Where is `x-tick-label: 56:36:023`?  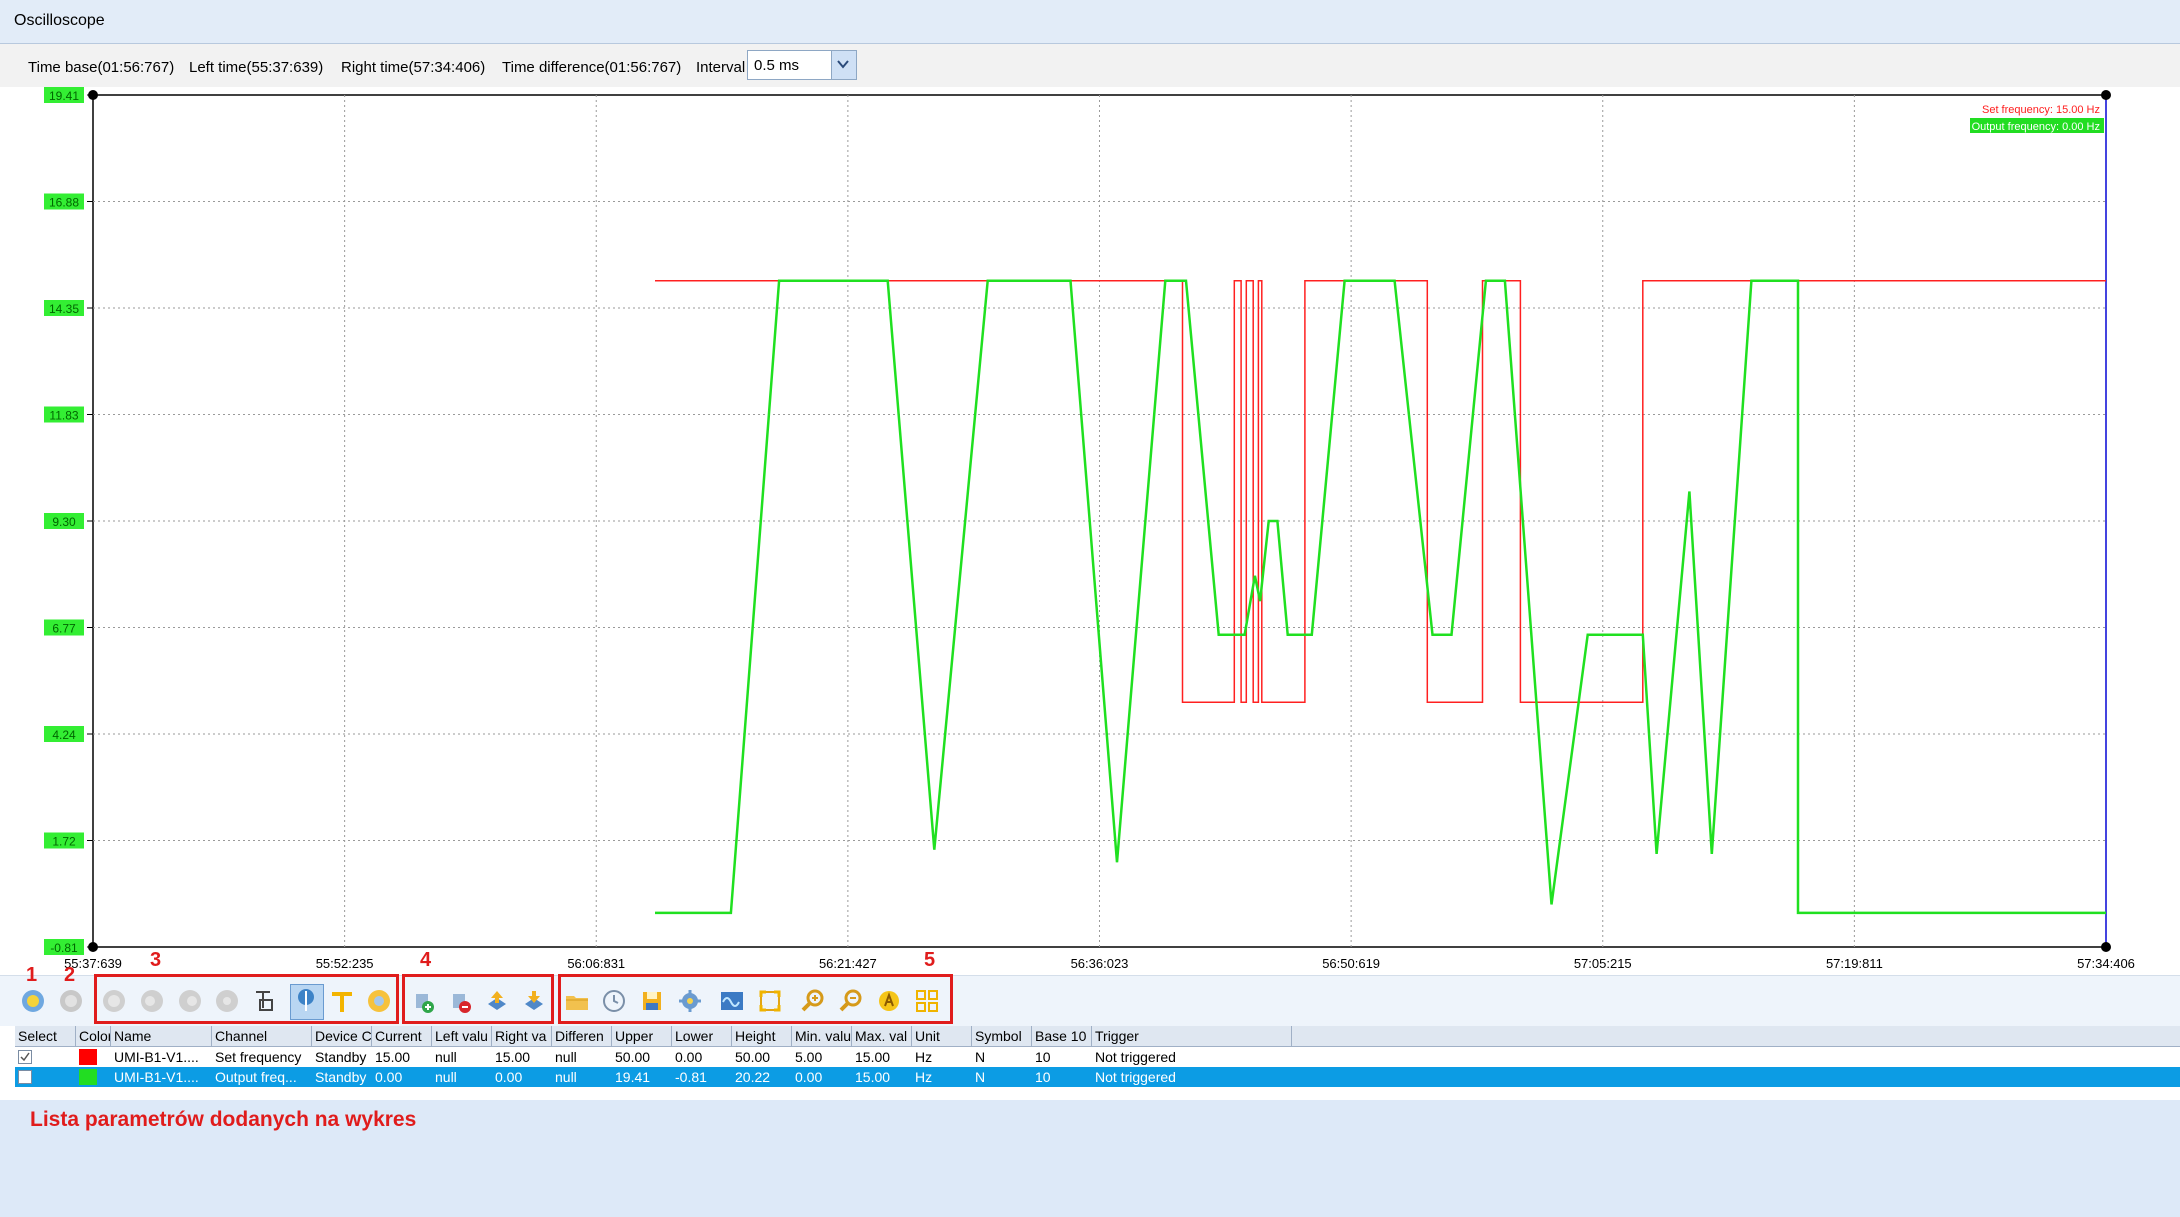 x-tick-label: 56:36:023 is located at coordinates (1100, 963).